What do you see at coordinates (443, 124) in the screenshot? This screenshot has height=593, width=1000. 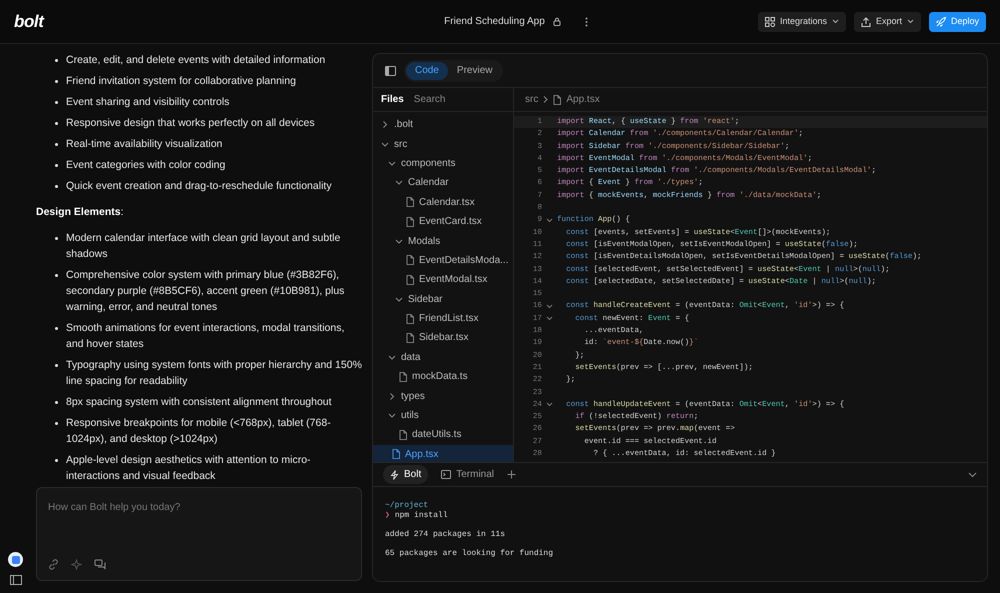 I see `folder-item: .bolt` at bounding box center [443, 124].